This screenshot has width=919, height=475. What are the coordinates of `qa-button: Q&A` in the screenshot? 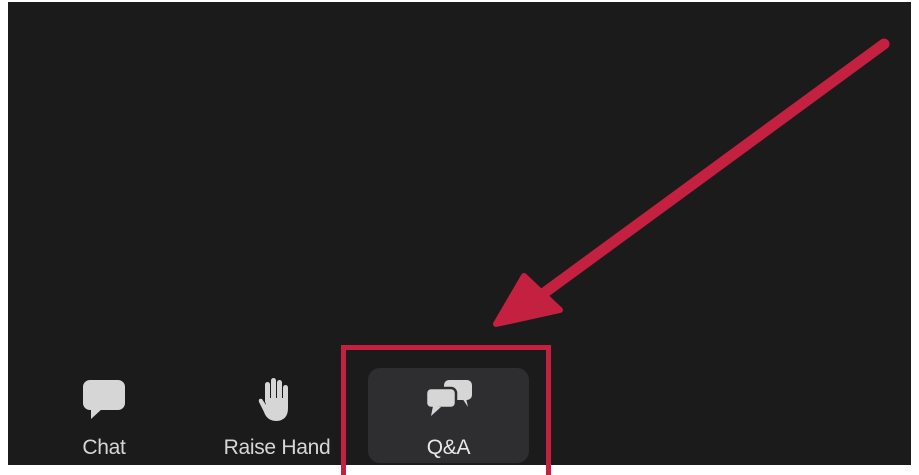 It's located at (448, 415).